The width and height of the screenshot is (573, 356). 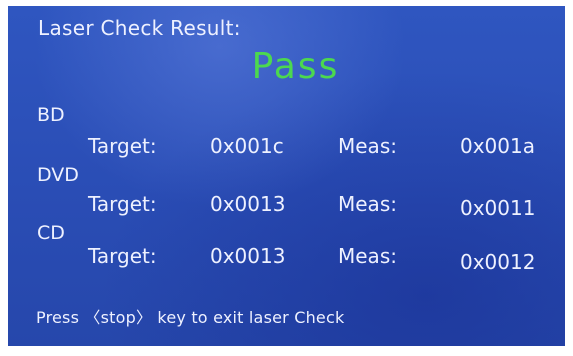 I want to click on dvd-target-value: 0x0013, so click(x=248, y=204).